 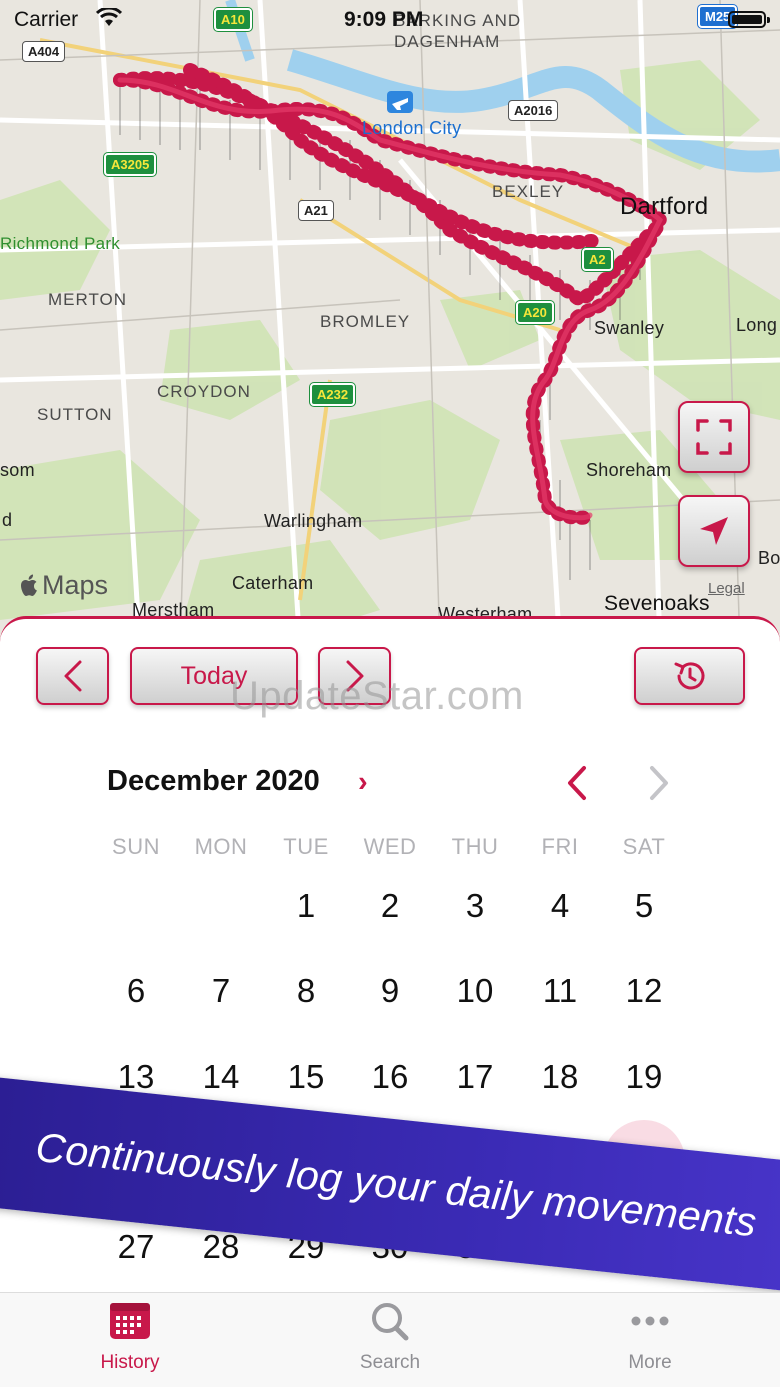 What do you see at coordinates (365, 321) in the screenshot?
I see `map-label-bromley: BROMLEY` at bounding box center [365, 321].